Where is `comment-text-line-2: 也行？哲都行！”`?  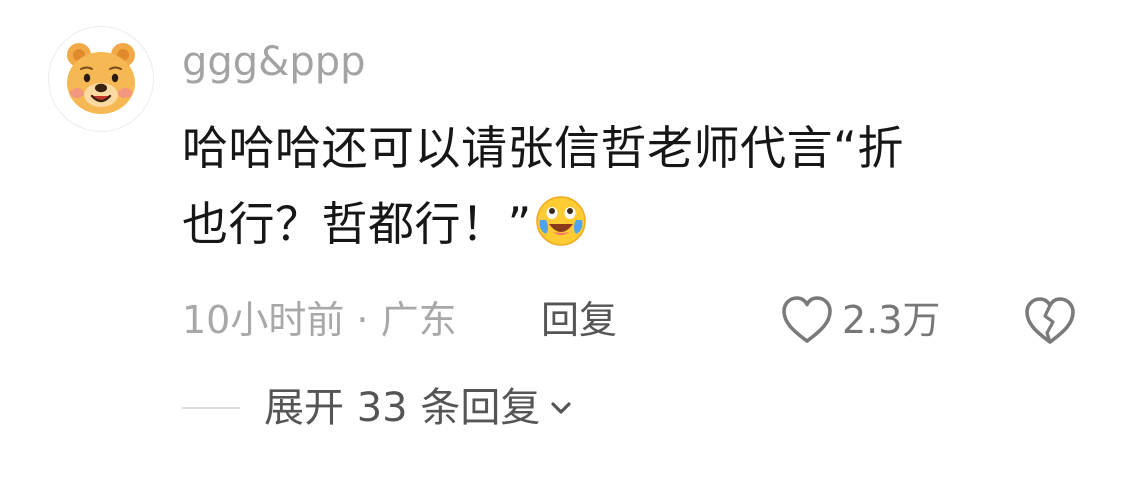
comment-text-line-2: 也行？哲都行！” is located at coordinates (632, 224).